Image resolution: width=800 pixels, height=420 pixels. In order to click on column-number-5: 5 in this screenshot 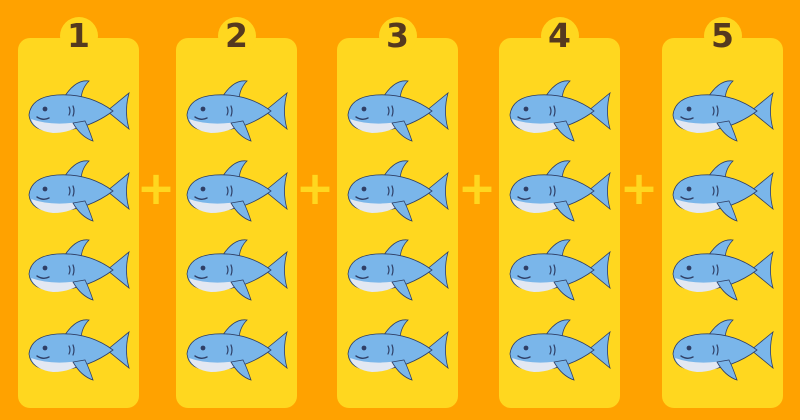, I will do `click(722, 36)`.